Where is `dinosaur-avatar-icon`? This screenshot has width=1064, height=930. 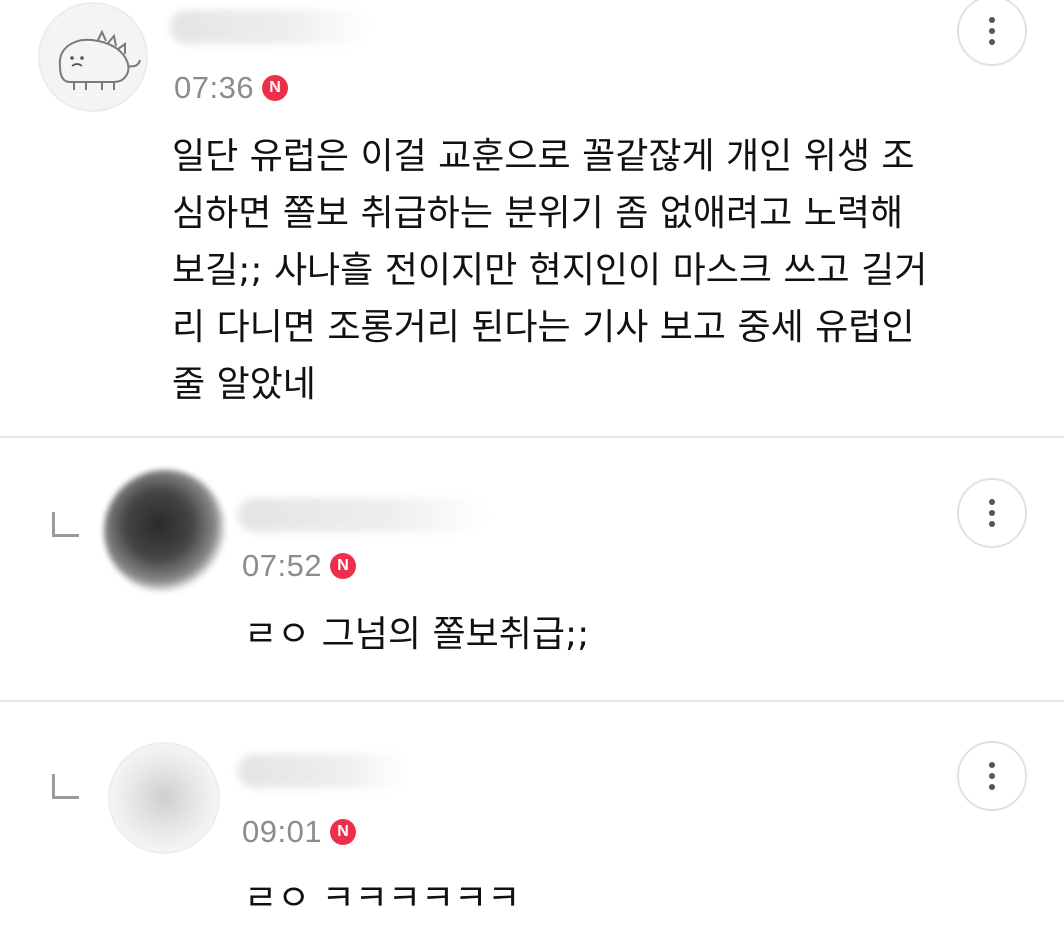 dinosaur-avatar-icon is located at coordinates (99, 59).